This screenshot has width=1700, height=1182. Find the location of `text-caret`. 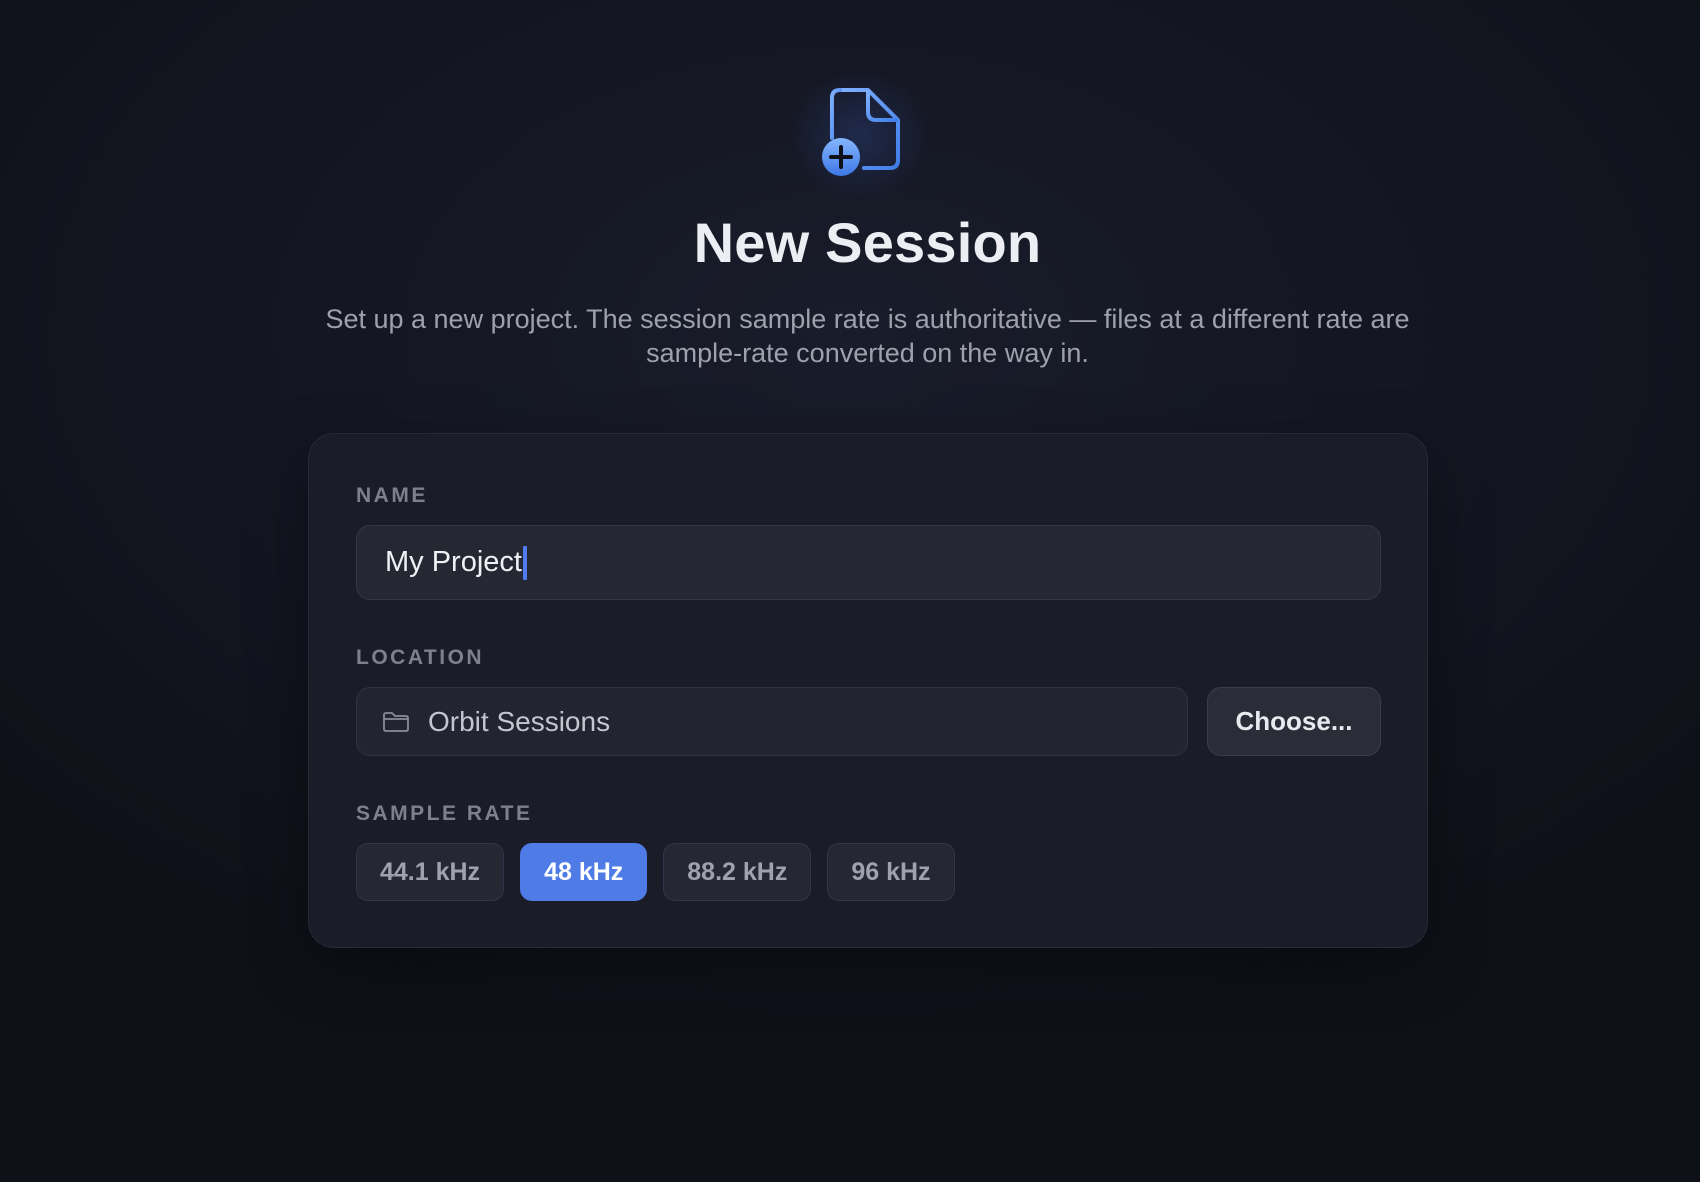

text-caret is located at coordinates (524, 562).